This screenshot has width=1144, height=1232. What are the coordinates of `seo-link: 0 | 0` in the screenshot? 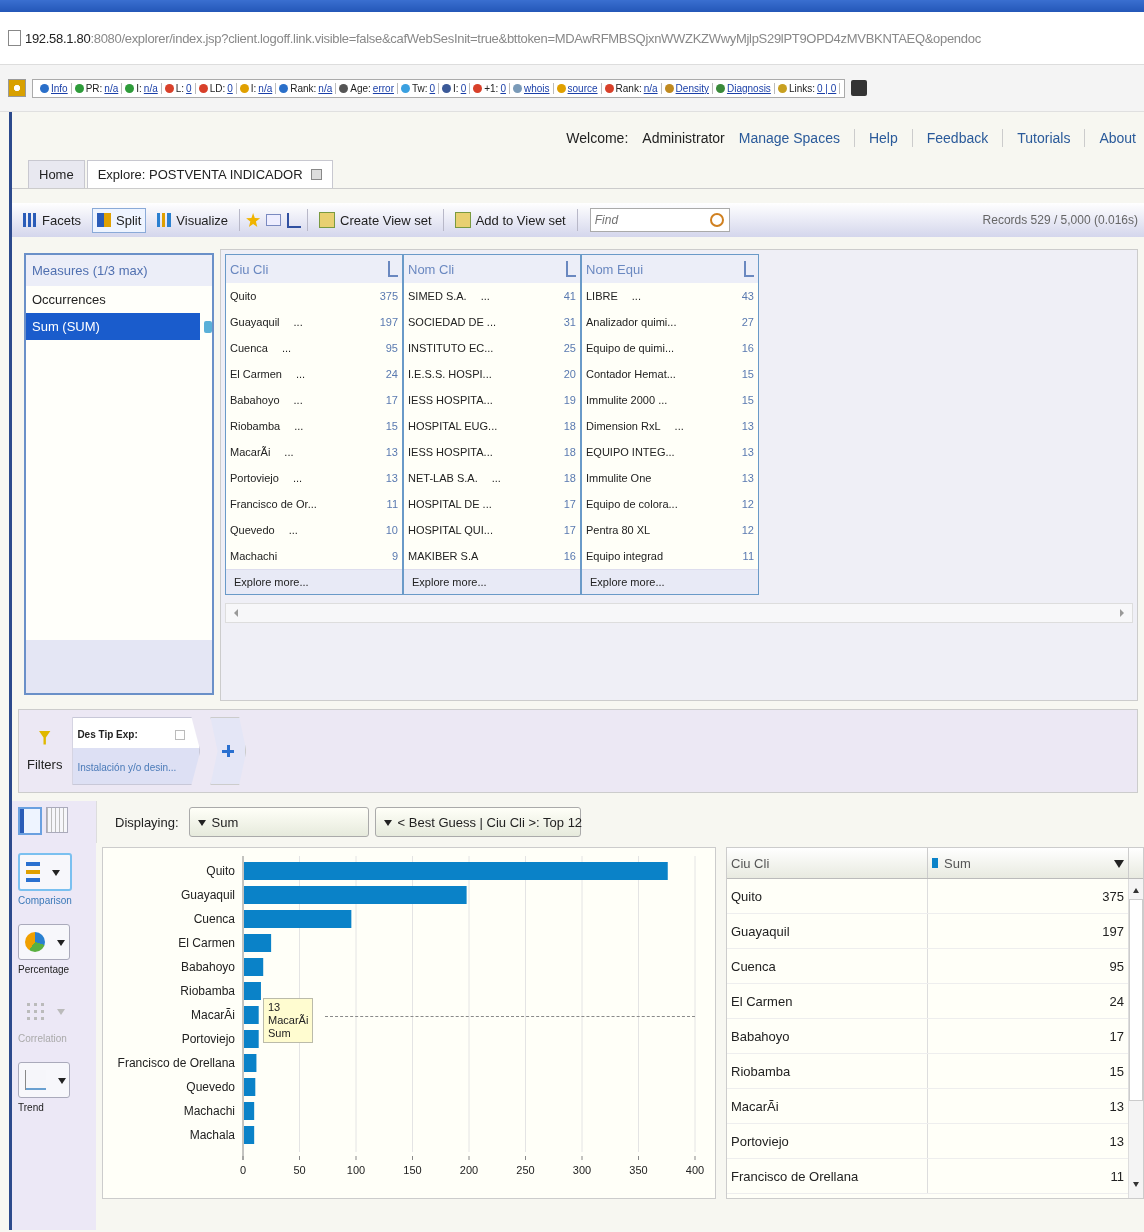 It's located at (827, 88).